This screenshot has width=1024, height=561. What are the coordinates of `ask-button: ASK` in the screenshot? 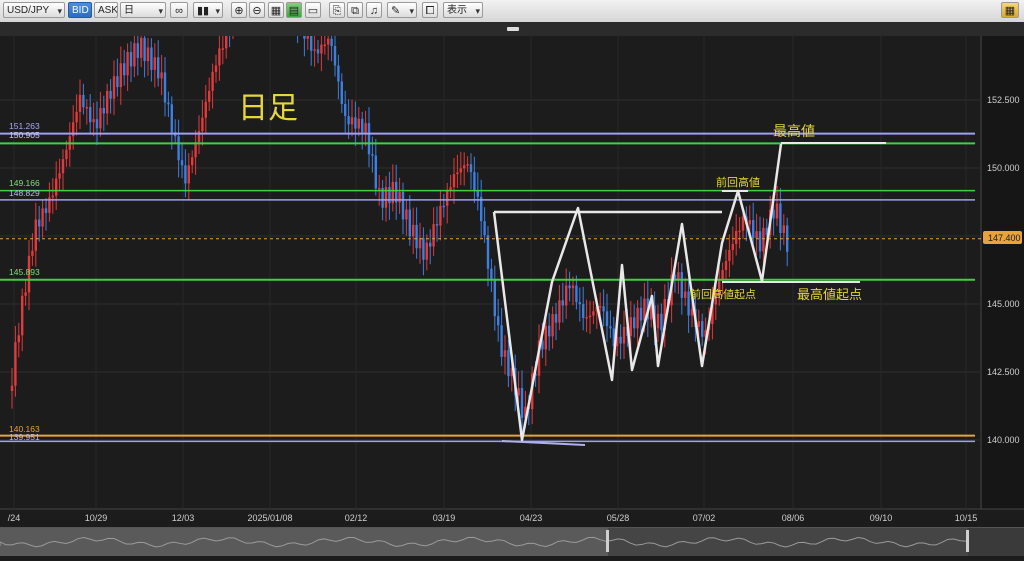 It's located at (106, 10).